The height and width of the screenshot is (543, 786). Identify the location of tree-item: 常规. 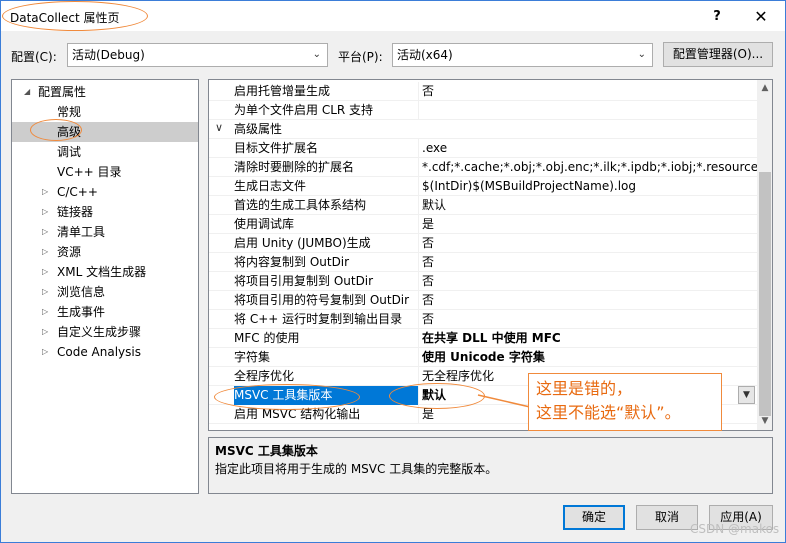
(105, 112).